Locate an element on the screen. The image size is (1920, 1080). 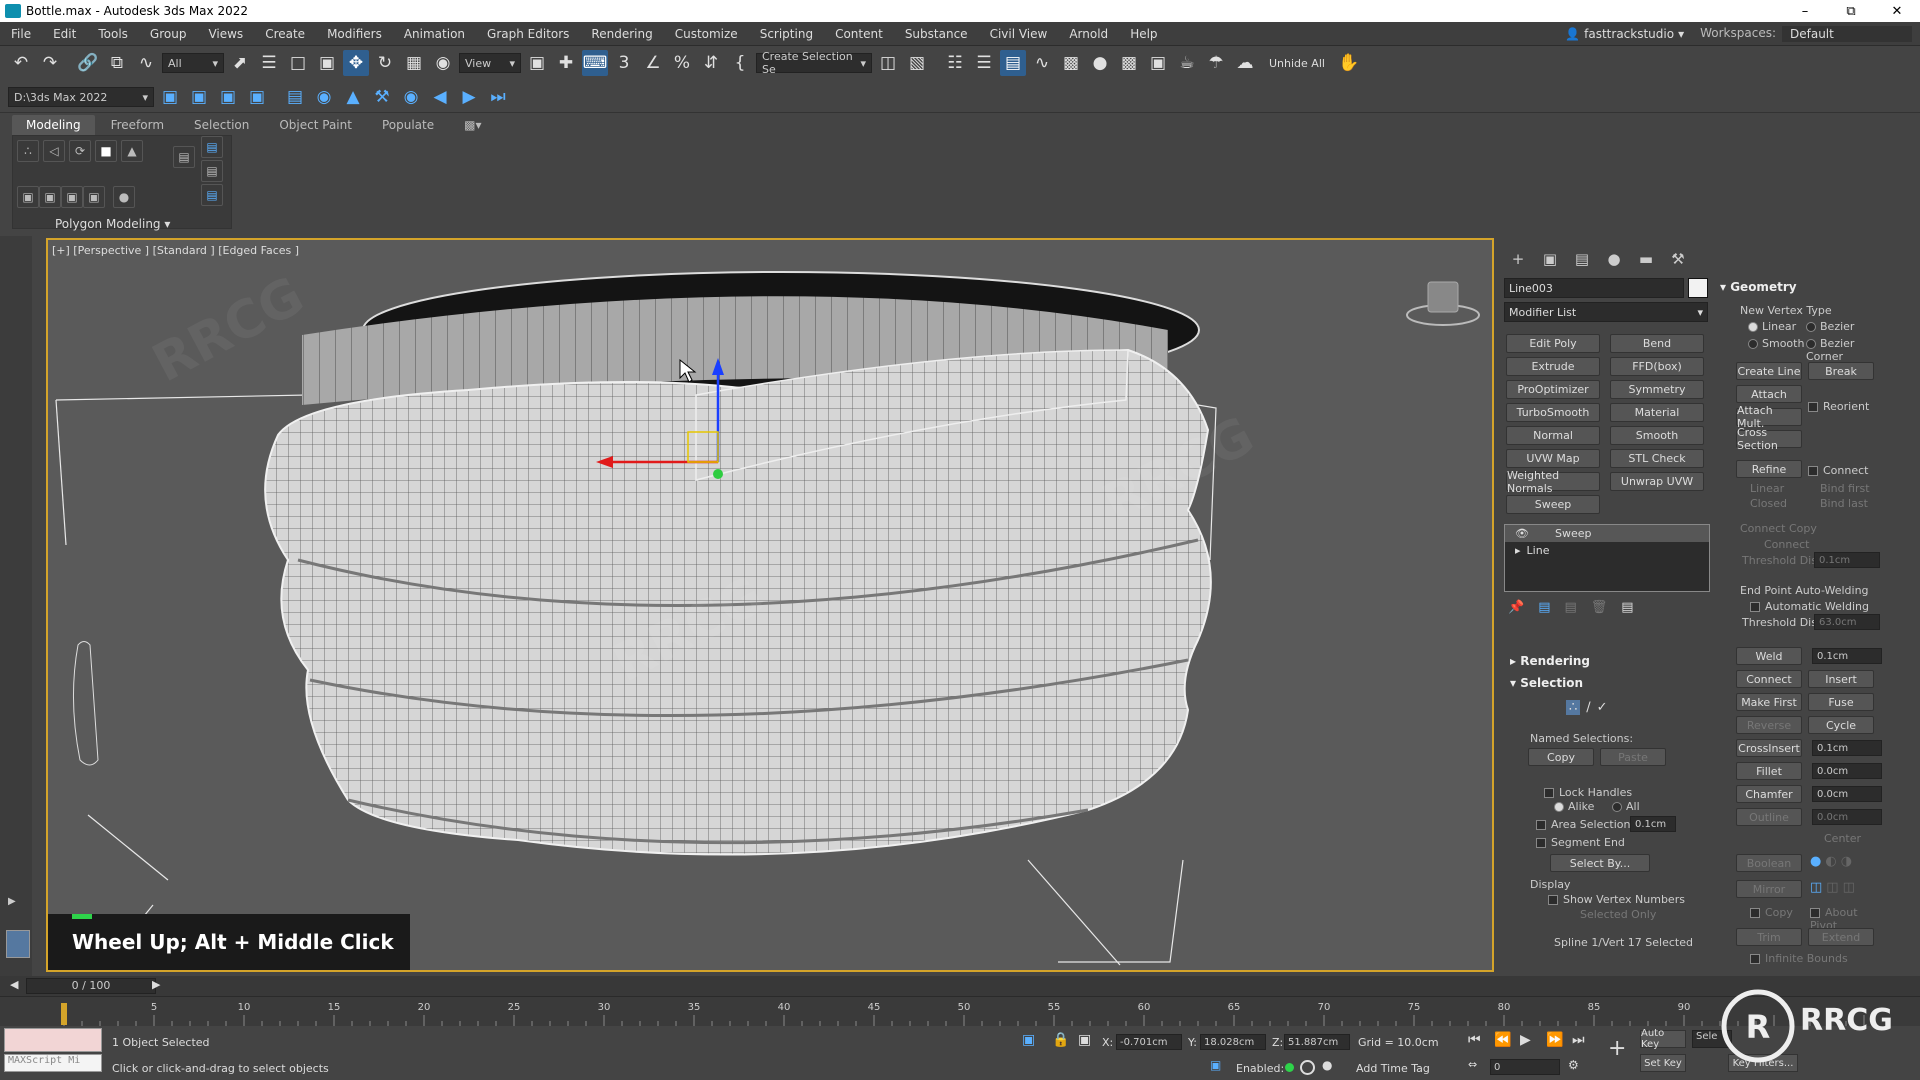
display-tab-icon: ▬ is located at coordinates (1646, 259).